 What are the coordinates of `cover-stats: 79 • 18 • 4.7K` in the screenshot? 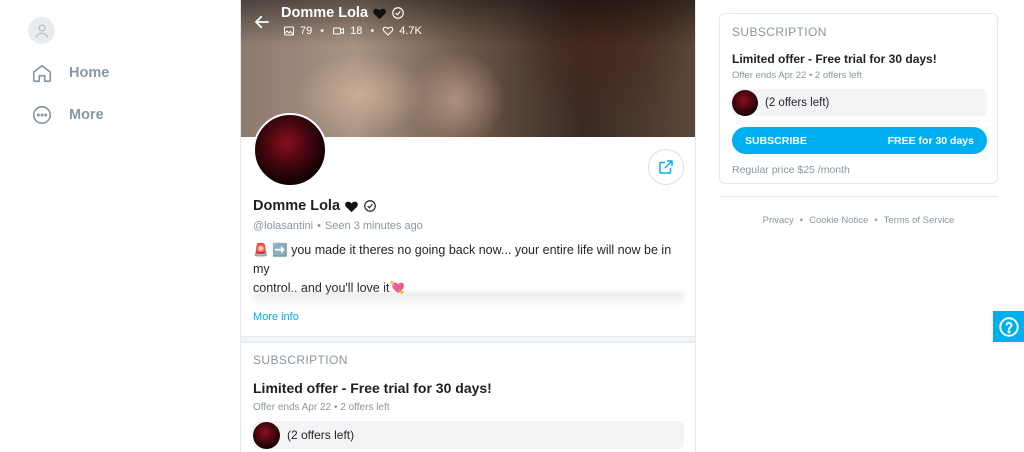 It's located at (352, 31).